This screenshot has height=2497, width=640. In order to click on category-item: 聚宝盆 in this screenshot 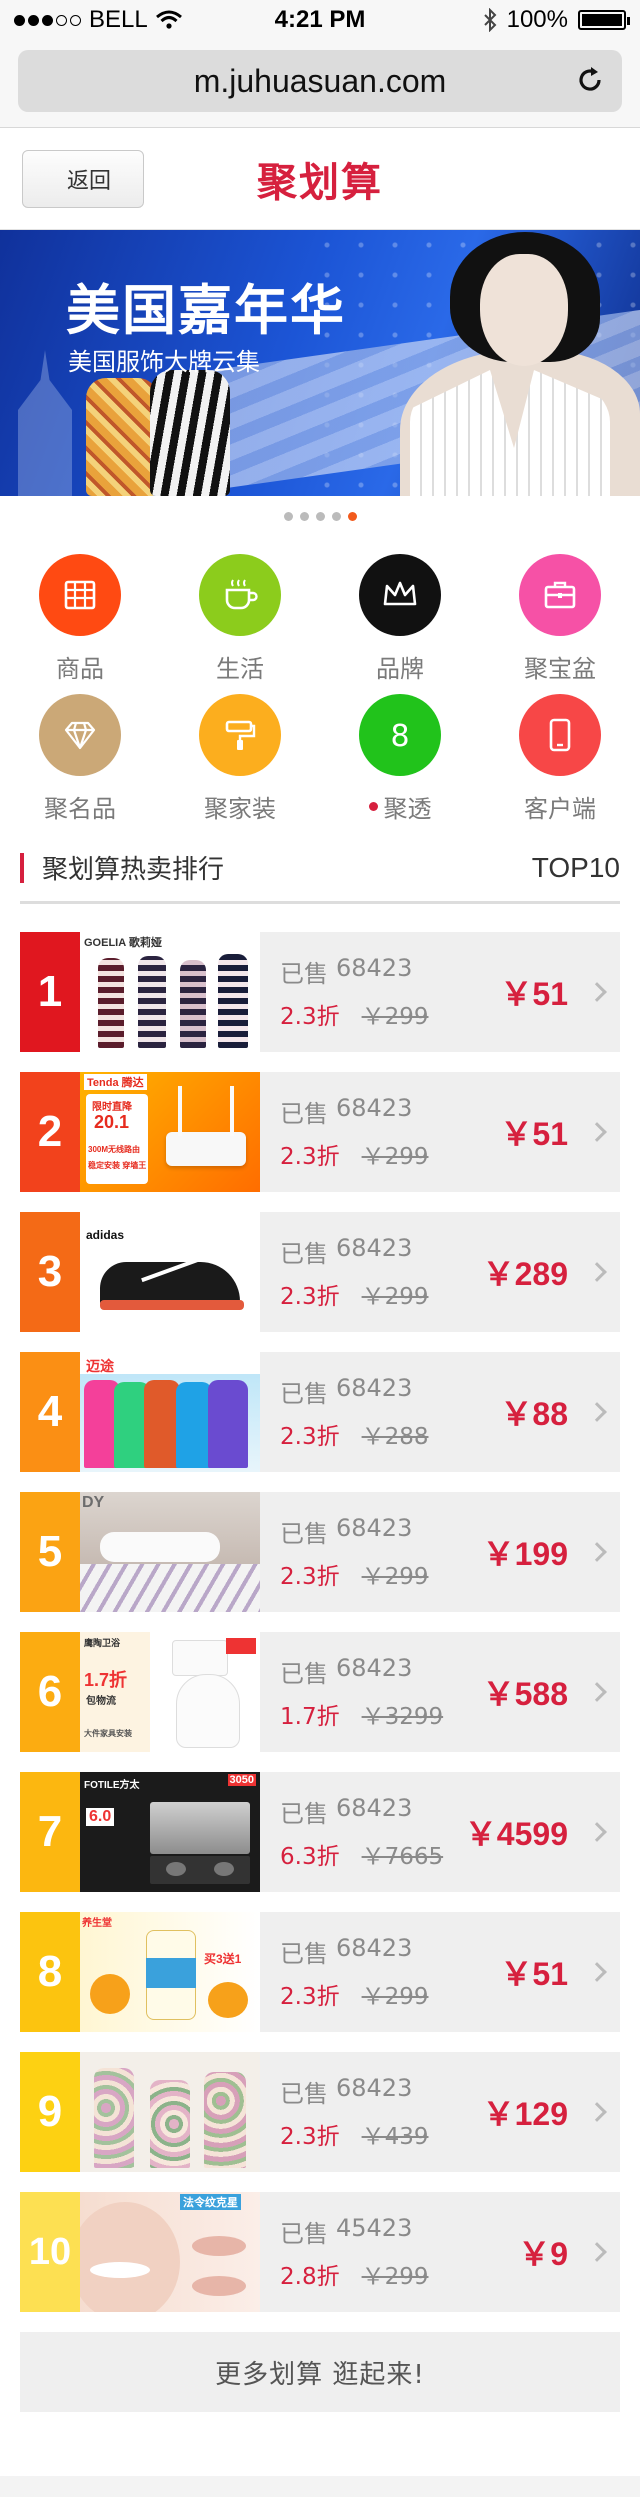, I will do `click(560, 618)`.